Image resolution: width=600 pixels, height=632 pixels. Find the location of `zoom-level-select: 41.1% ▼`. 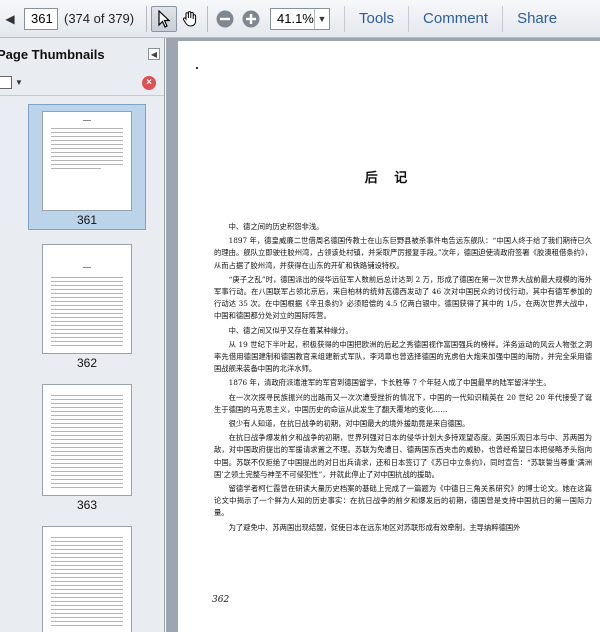

zoom-level-select: 41.1% ▼ is located at coordinates (300, 18).